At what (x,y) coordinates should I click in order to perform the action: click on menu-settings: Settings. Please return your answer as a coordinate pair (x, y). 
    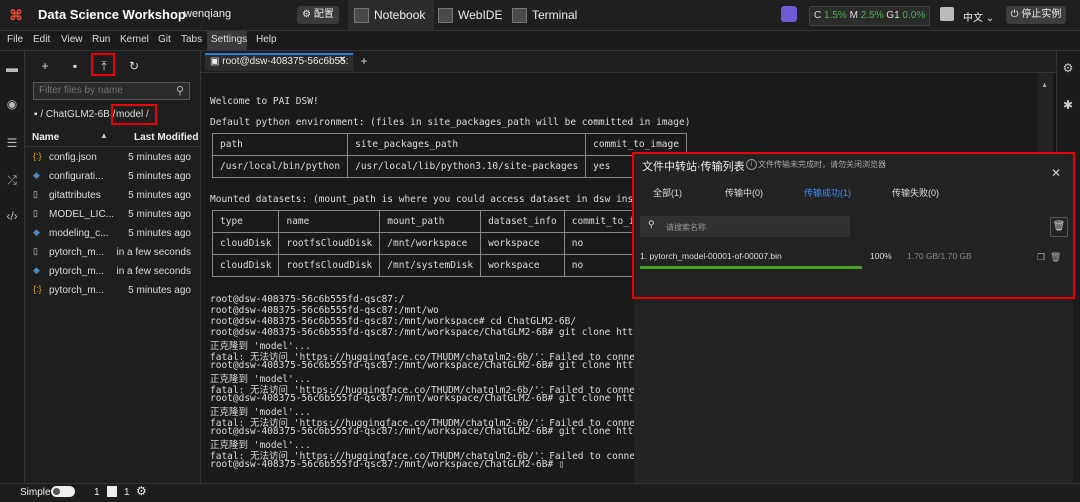
    Looking at the image, I should click on (229, 39).